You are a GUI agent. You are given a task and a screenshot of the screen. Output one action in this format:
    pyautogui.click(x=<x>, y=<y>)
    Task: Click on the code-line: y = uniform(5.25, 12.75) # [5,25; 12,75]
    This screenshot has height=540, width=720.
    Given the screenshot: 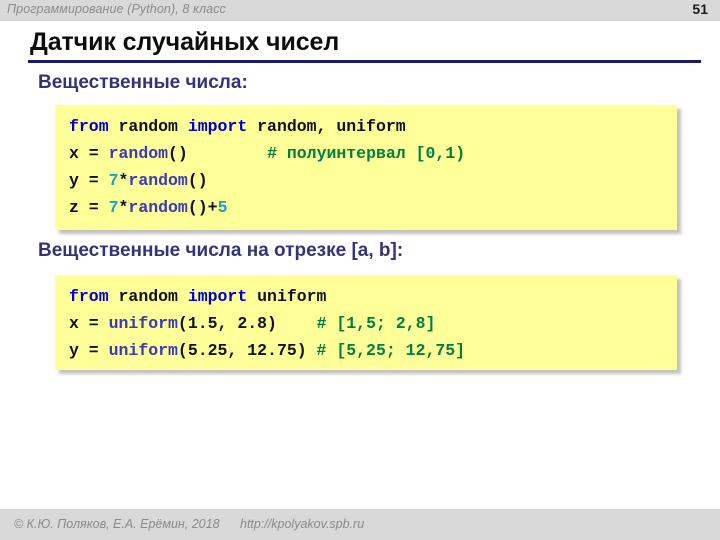 What is the action you would take?
    pyautogui.click(x=373, y=350)
    